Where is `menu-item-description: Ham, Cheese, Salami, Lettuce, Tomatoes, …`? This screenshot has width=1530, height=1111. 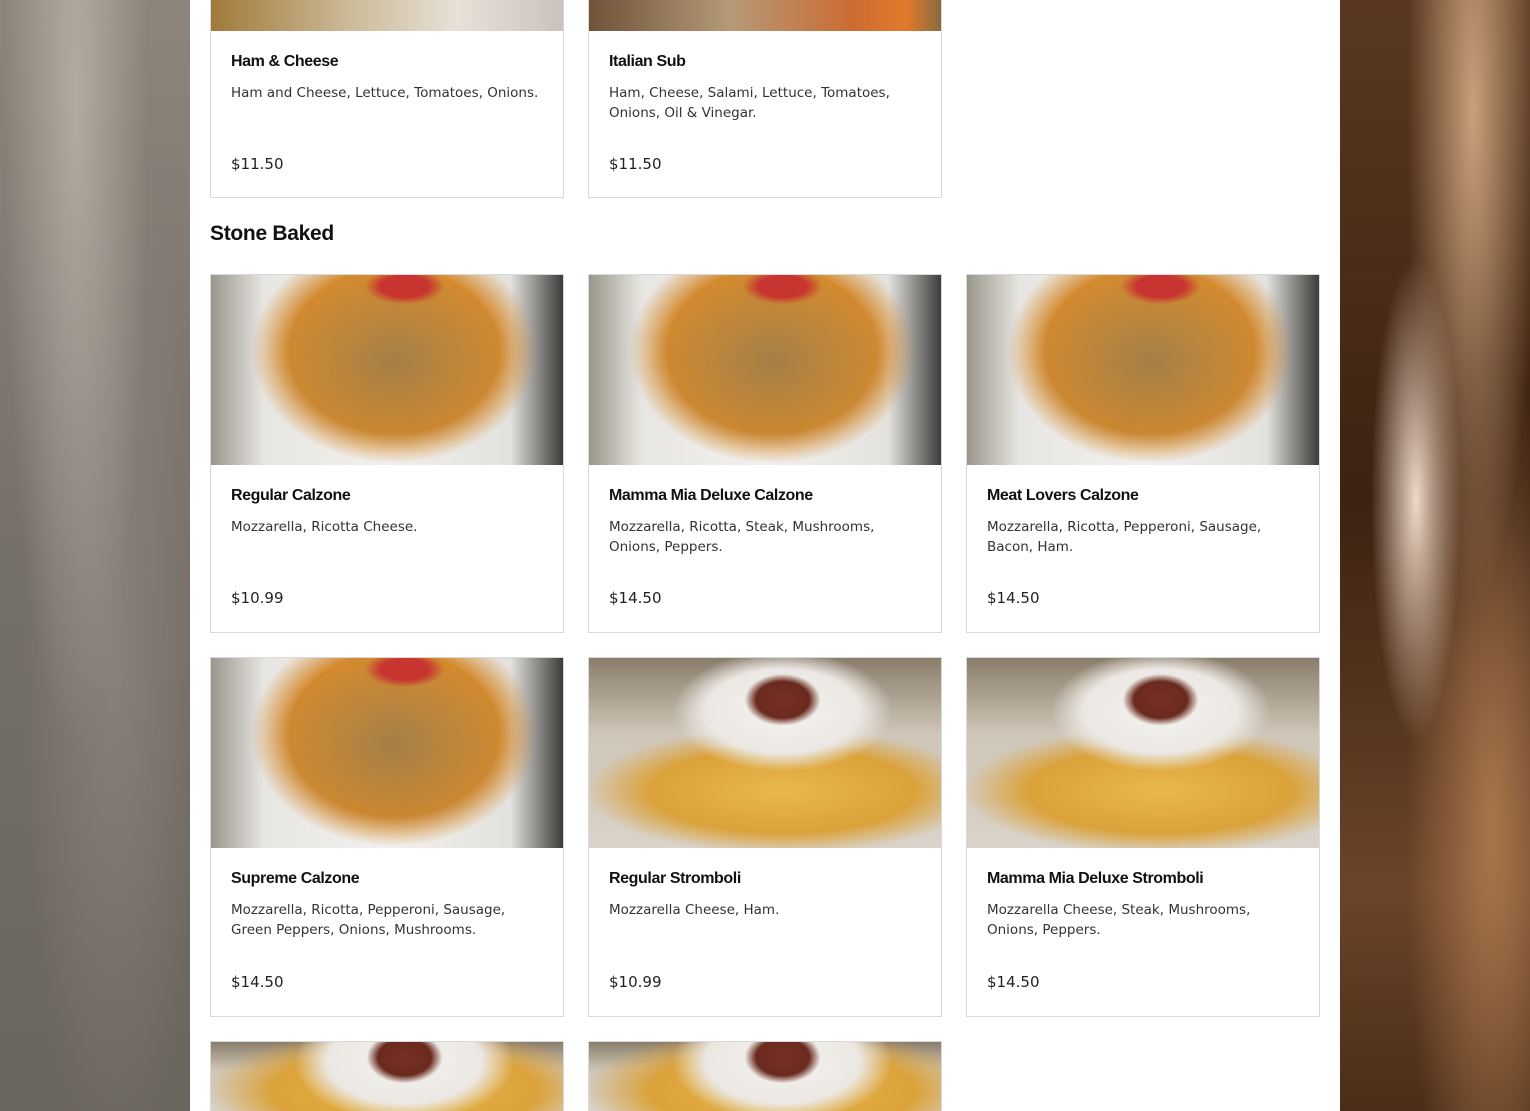
menu-item-description: Ham, Cheese, Salami, Lettuce, Tomatoes, … is located at coordinates (749, 103).